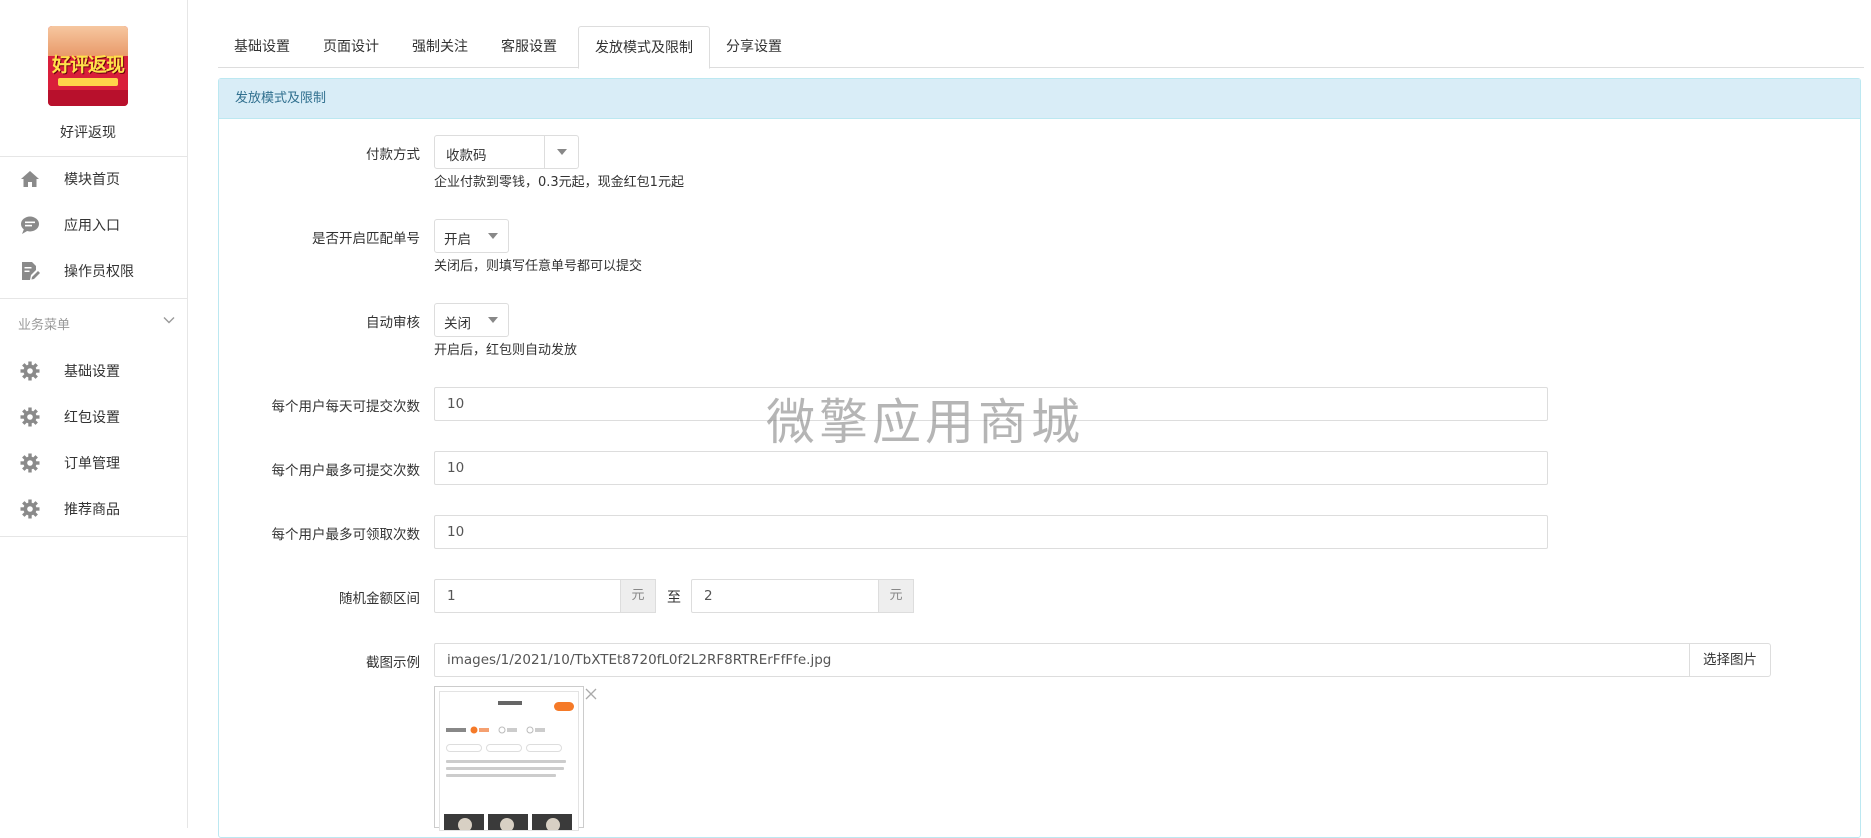 The width and height of the screenshot is (1871, 838). I want to click on tab-basic-settings: 基础设置, so click(262, 47).